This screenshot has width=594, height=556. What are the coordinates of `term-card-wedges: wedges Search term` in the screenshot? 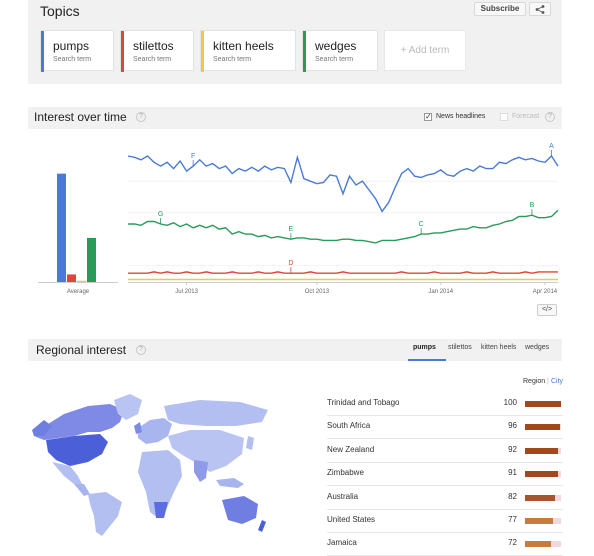 It's located at (340, 51).